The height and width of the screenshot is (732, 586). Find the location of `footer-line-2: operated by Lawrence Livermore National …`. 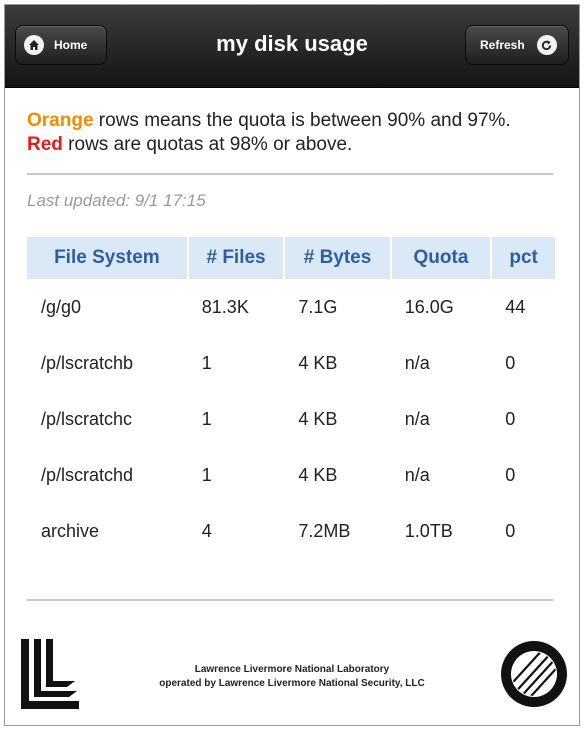

footer-line-2: operated by Lawrence Livermore National … is located at coordinates (292, 683).